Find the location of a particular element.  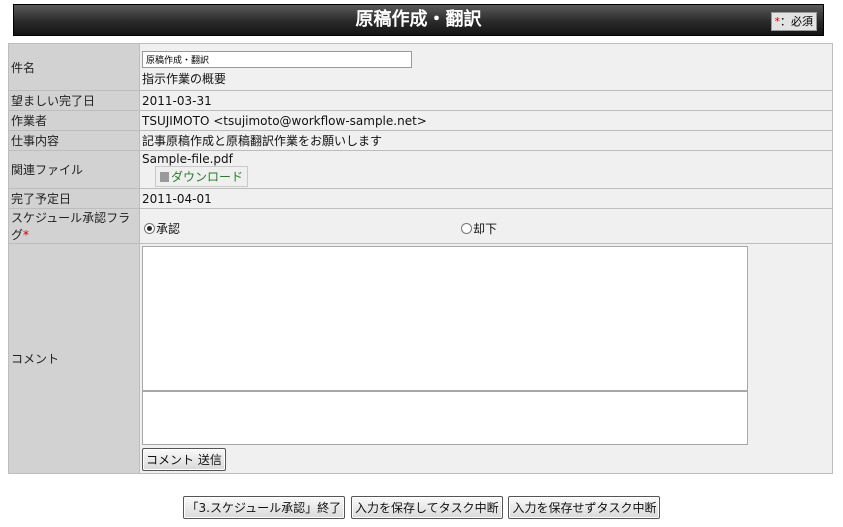

approval-required-star: * is located at coordinates (26, 235).